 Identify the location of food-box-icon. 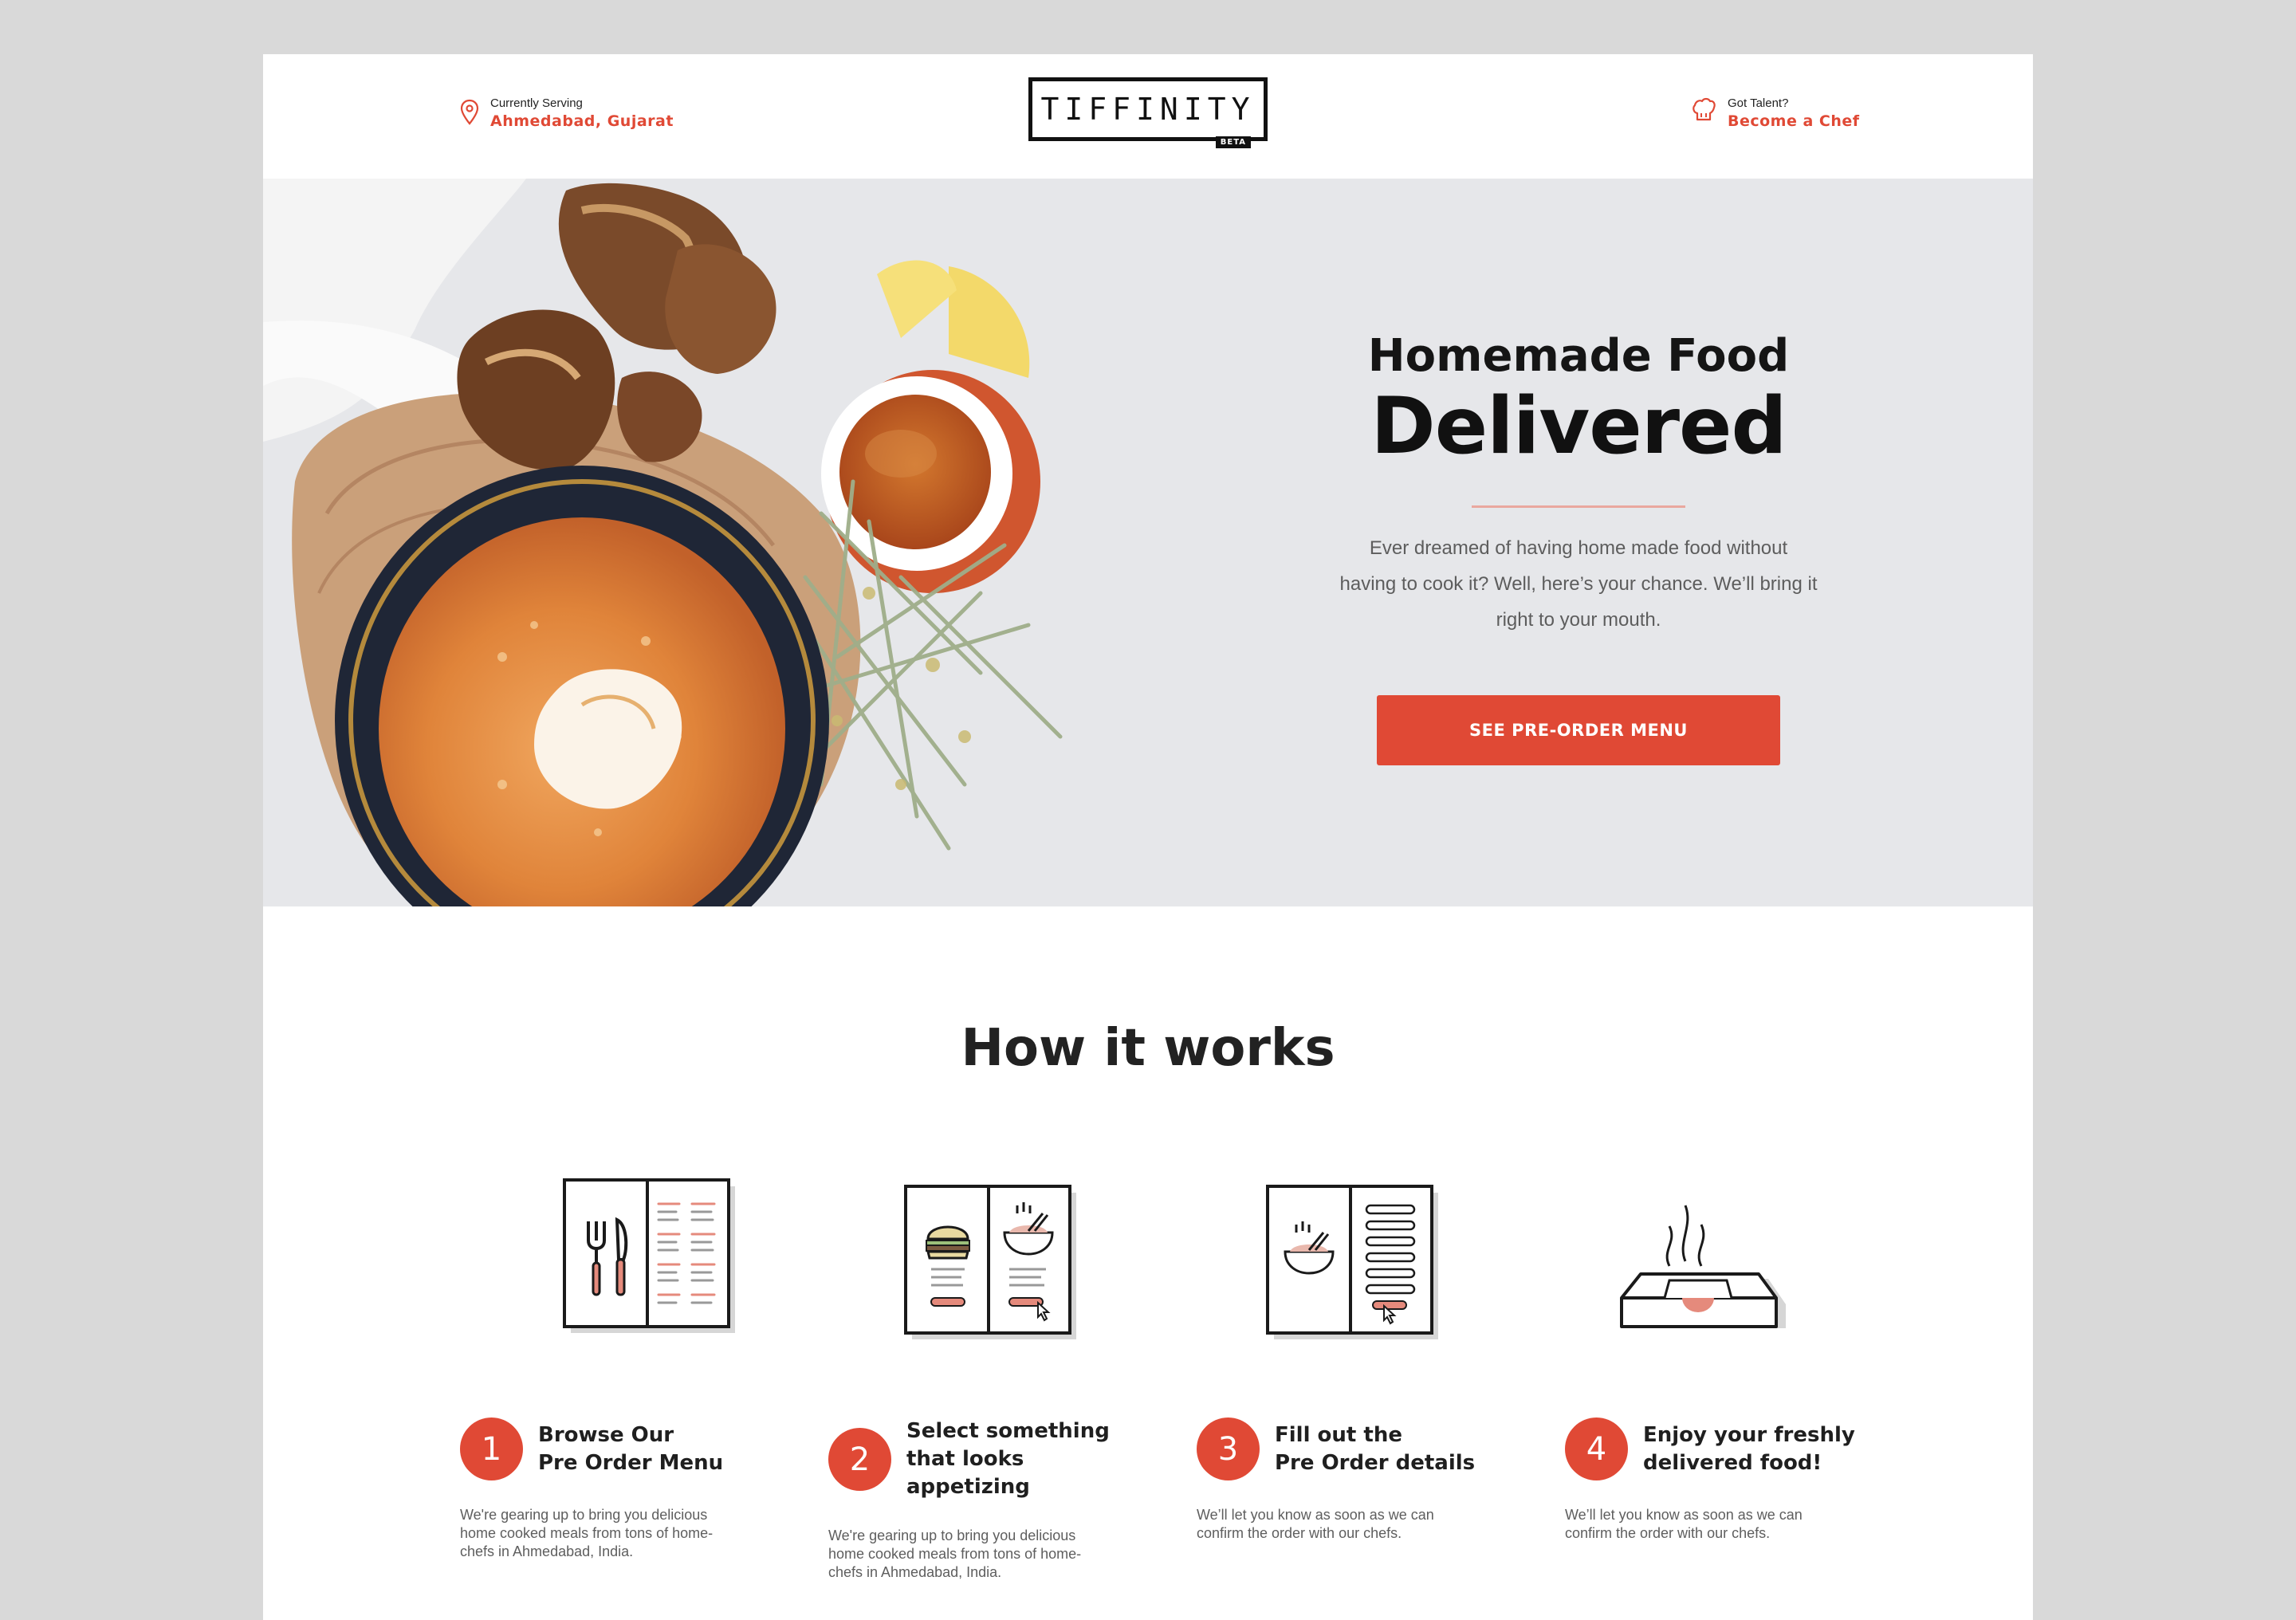
(1703, 1267).